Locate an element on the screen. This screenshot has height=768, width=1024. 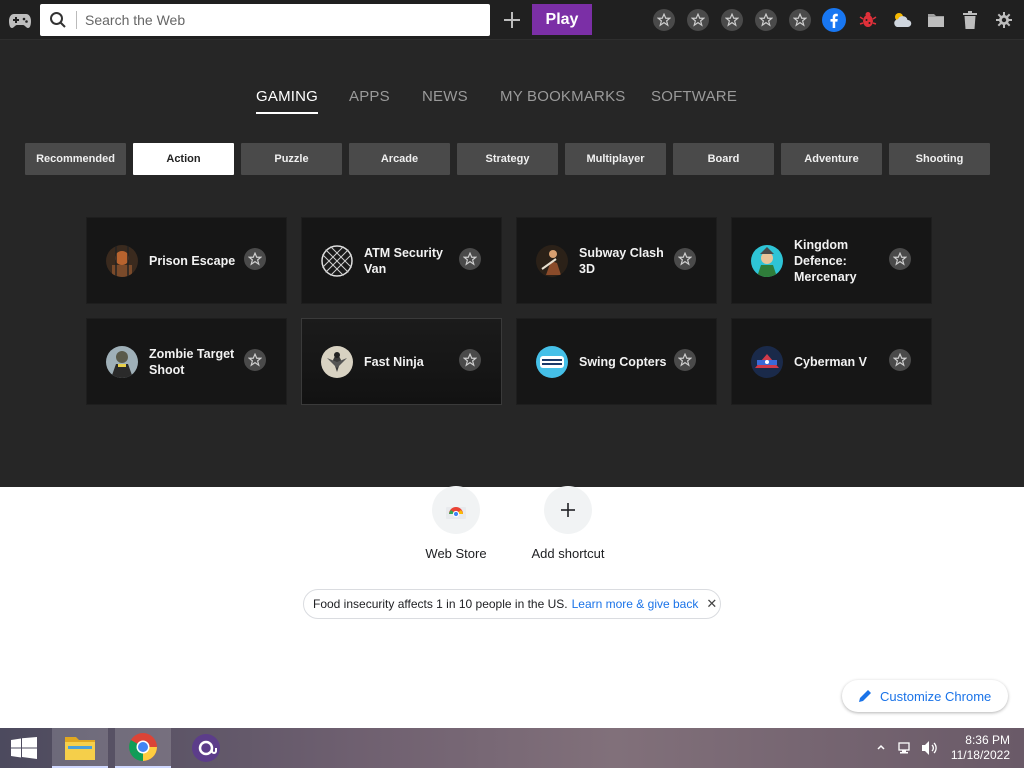
windows-start-icon is located at coordinates (24, 748).